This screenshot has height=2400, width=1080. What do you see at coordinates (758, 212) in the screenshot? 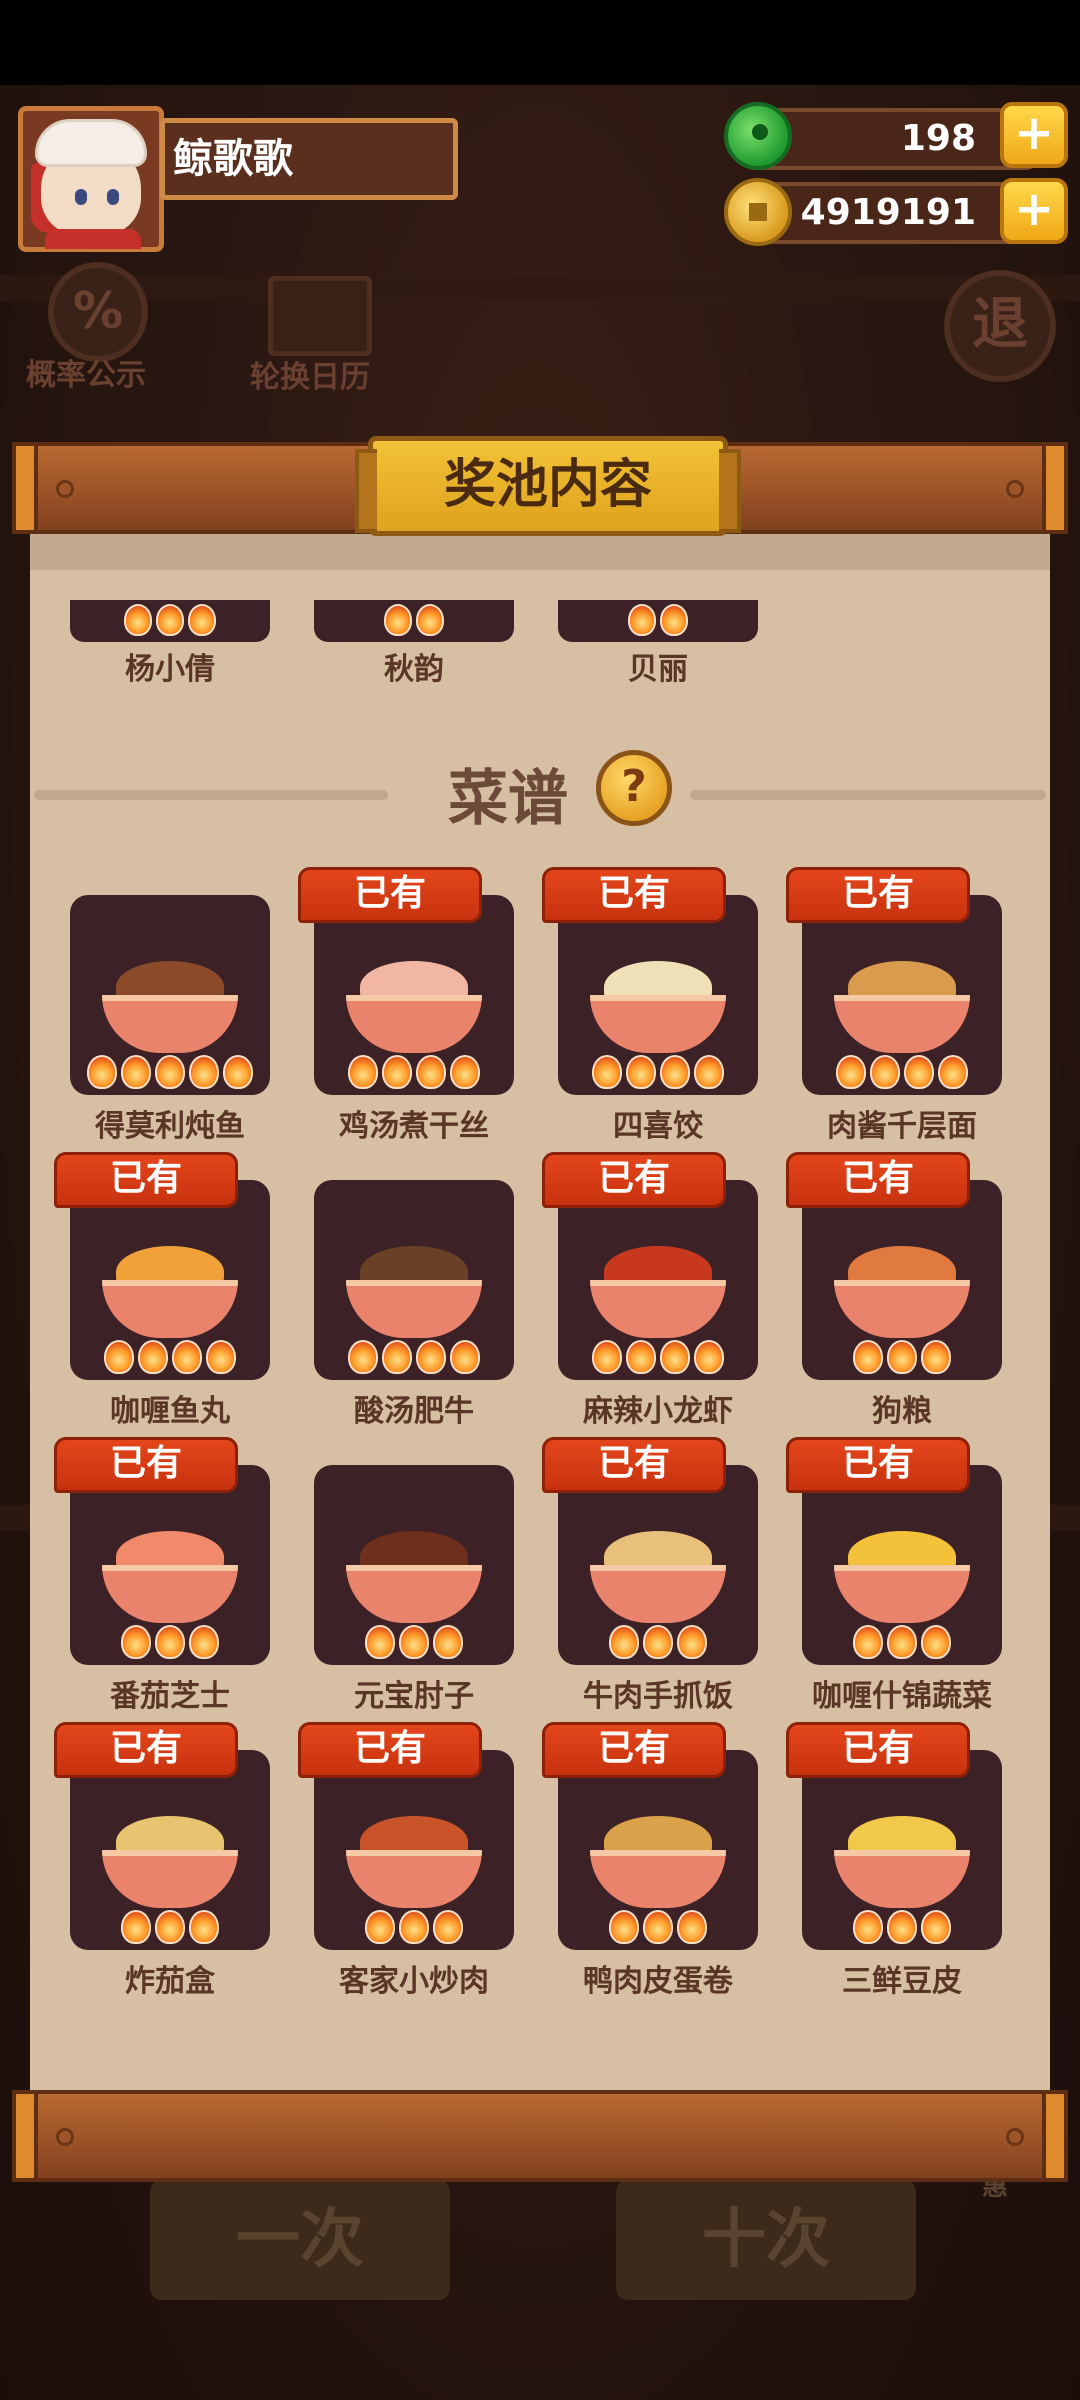
I see `coin-icon` at bounding box center [758, 212].